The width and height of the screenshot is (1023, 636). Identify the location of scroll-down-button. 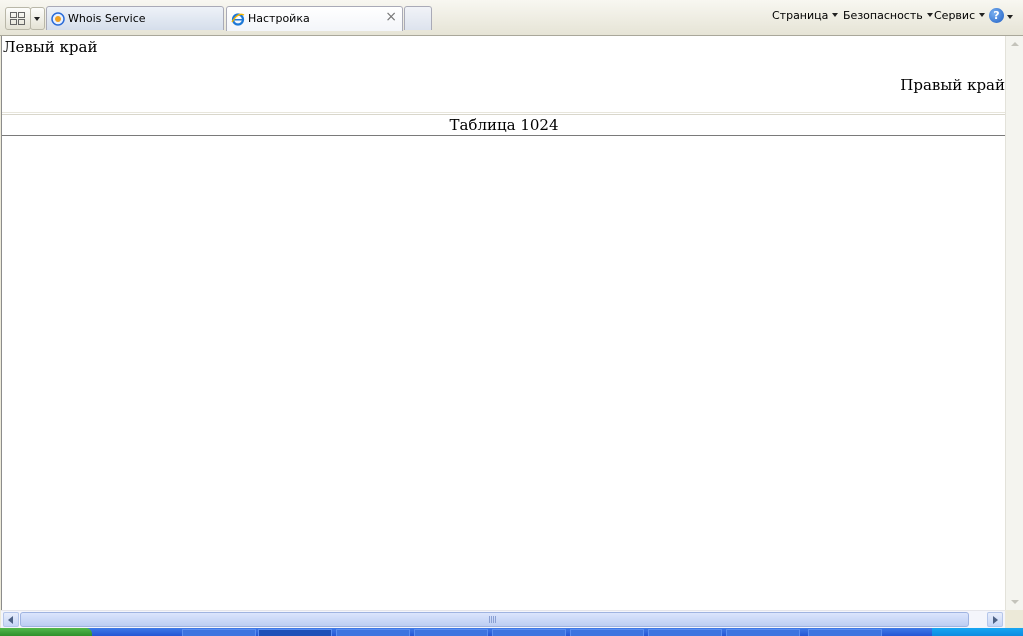
(1014, 601).